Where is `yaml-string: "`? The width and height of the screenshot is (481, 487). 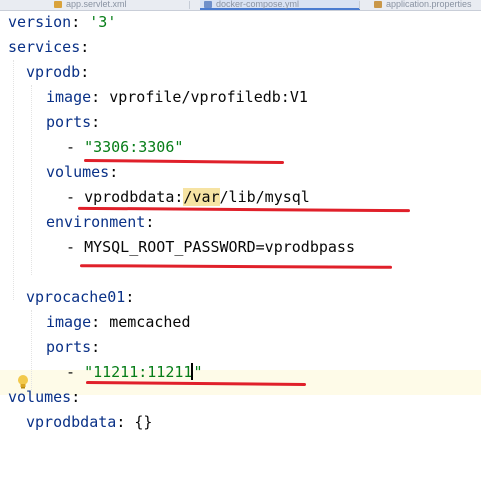 yaml-string: " is located at coordinates (198, 372).